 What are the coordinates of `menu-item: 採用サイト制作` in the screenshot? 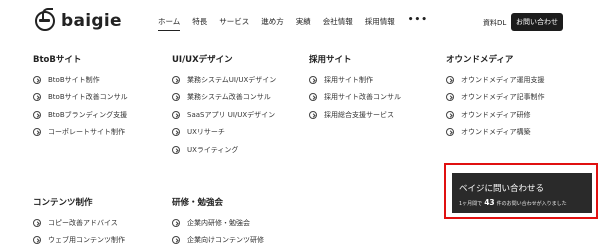 It's located at (355, 79).